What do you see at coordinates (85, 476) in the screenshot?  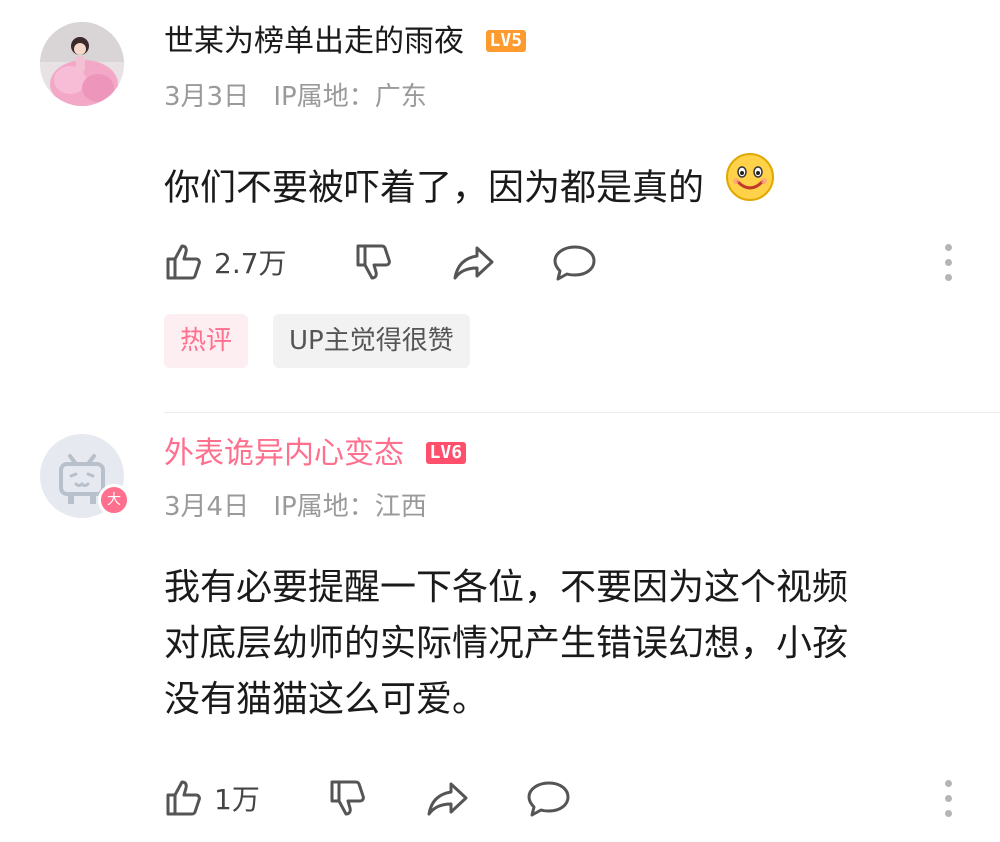 I see `avatar: 大` at bounding box center [85, 476].